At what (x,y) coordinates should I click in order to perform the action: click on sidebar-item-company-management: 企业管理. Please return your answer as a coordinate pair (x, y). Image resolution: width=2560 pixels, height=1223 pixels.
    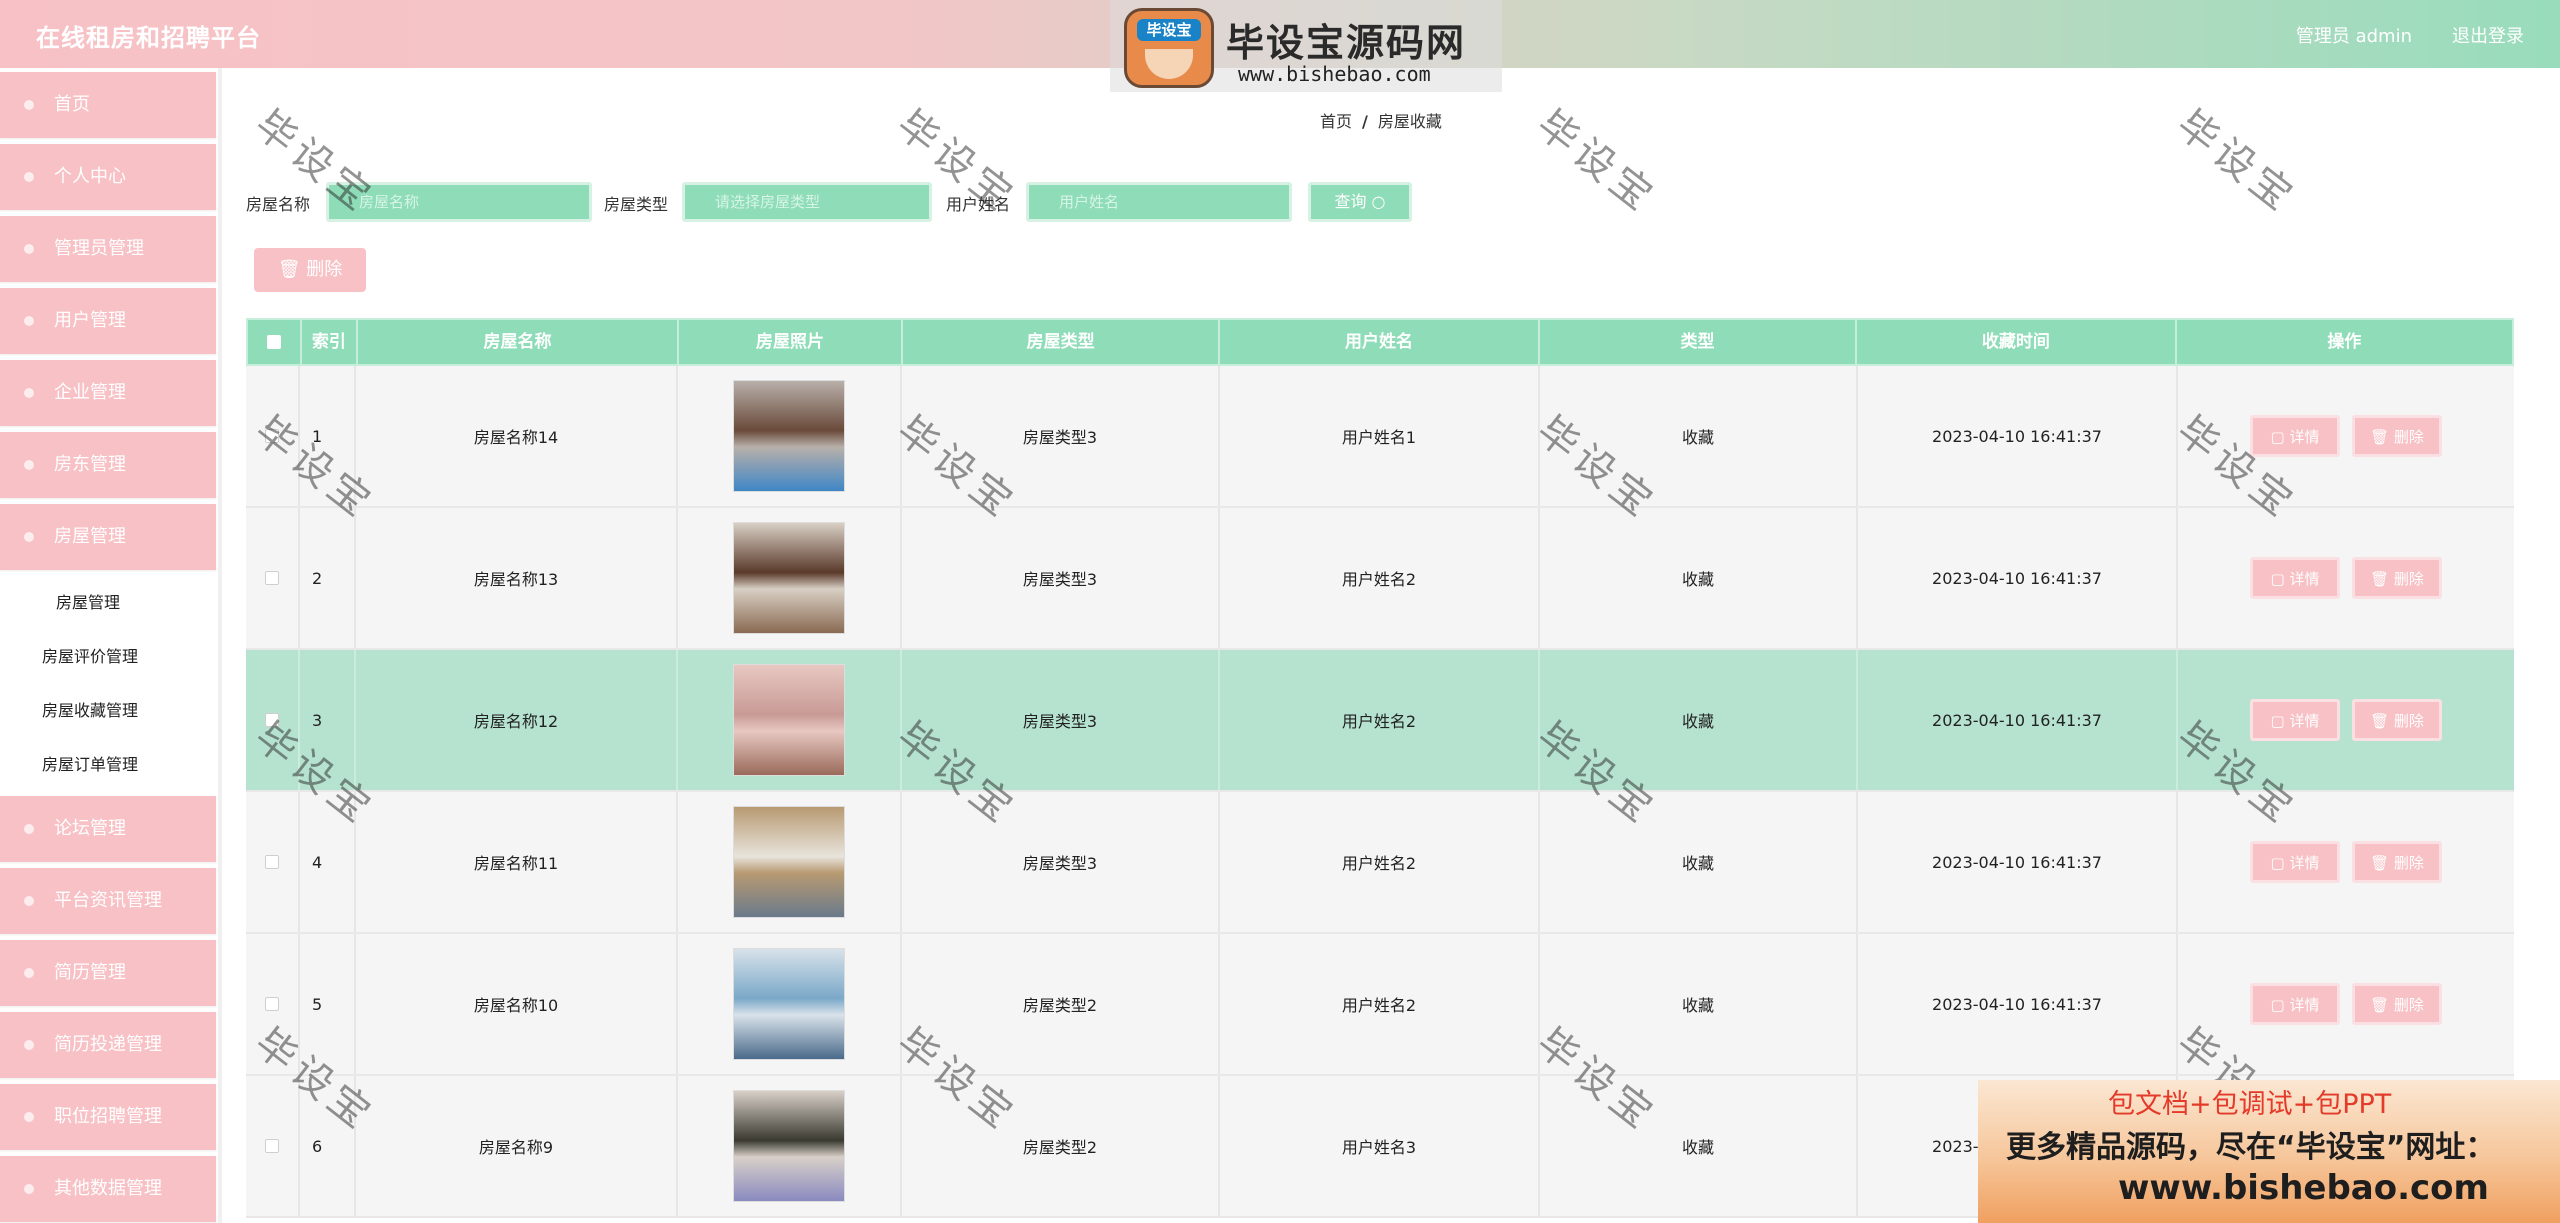
    Looking at the image, I should click on (108, 393).